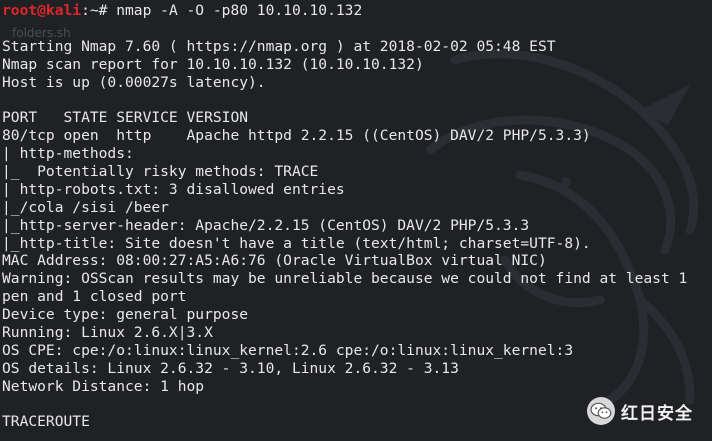 This screenshot has height=441, width=712. Describe the element at coordinates (94, 297) in the screenshot. I see `output-line: pen and 1 closed port` at that location.